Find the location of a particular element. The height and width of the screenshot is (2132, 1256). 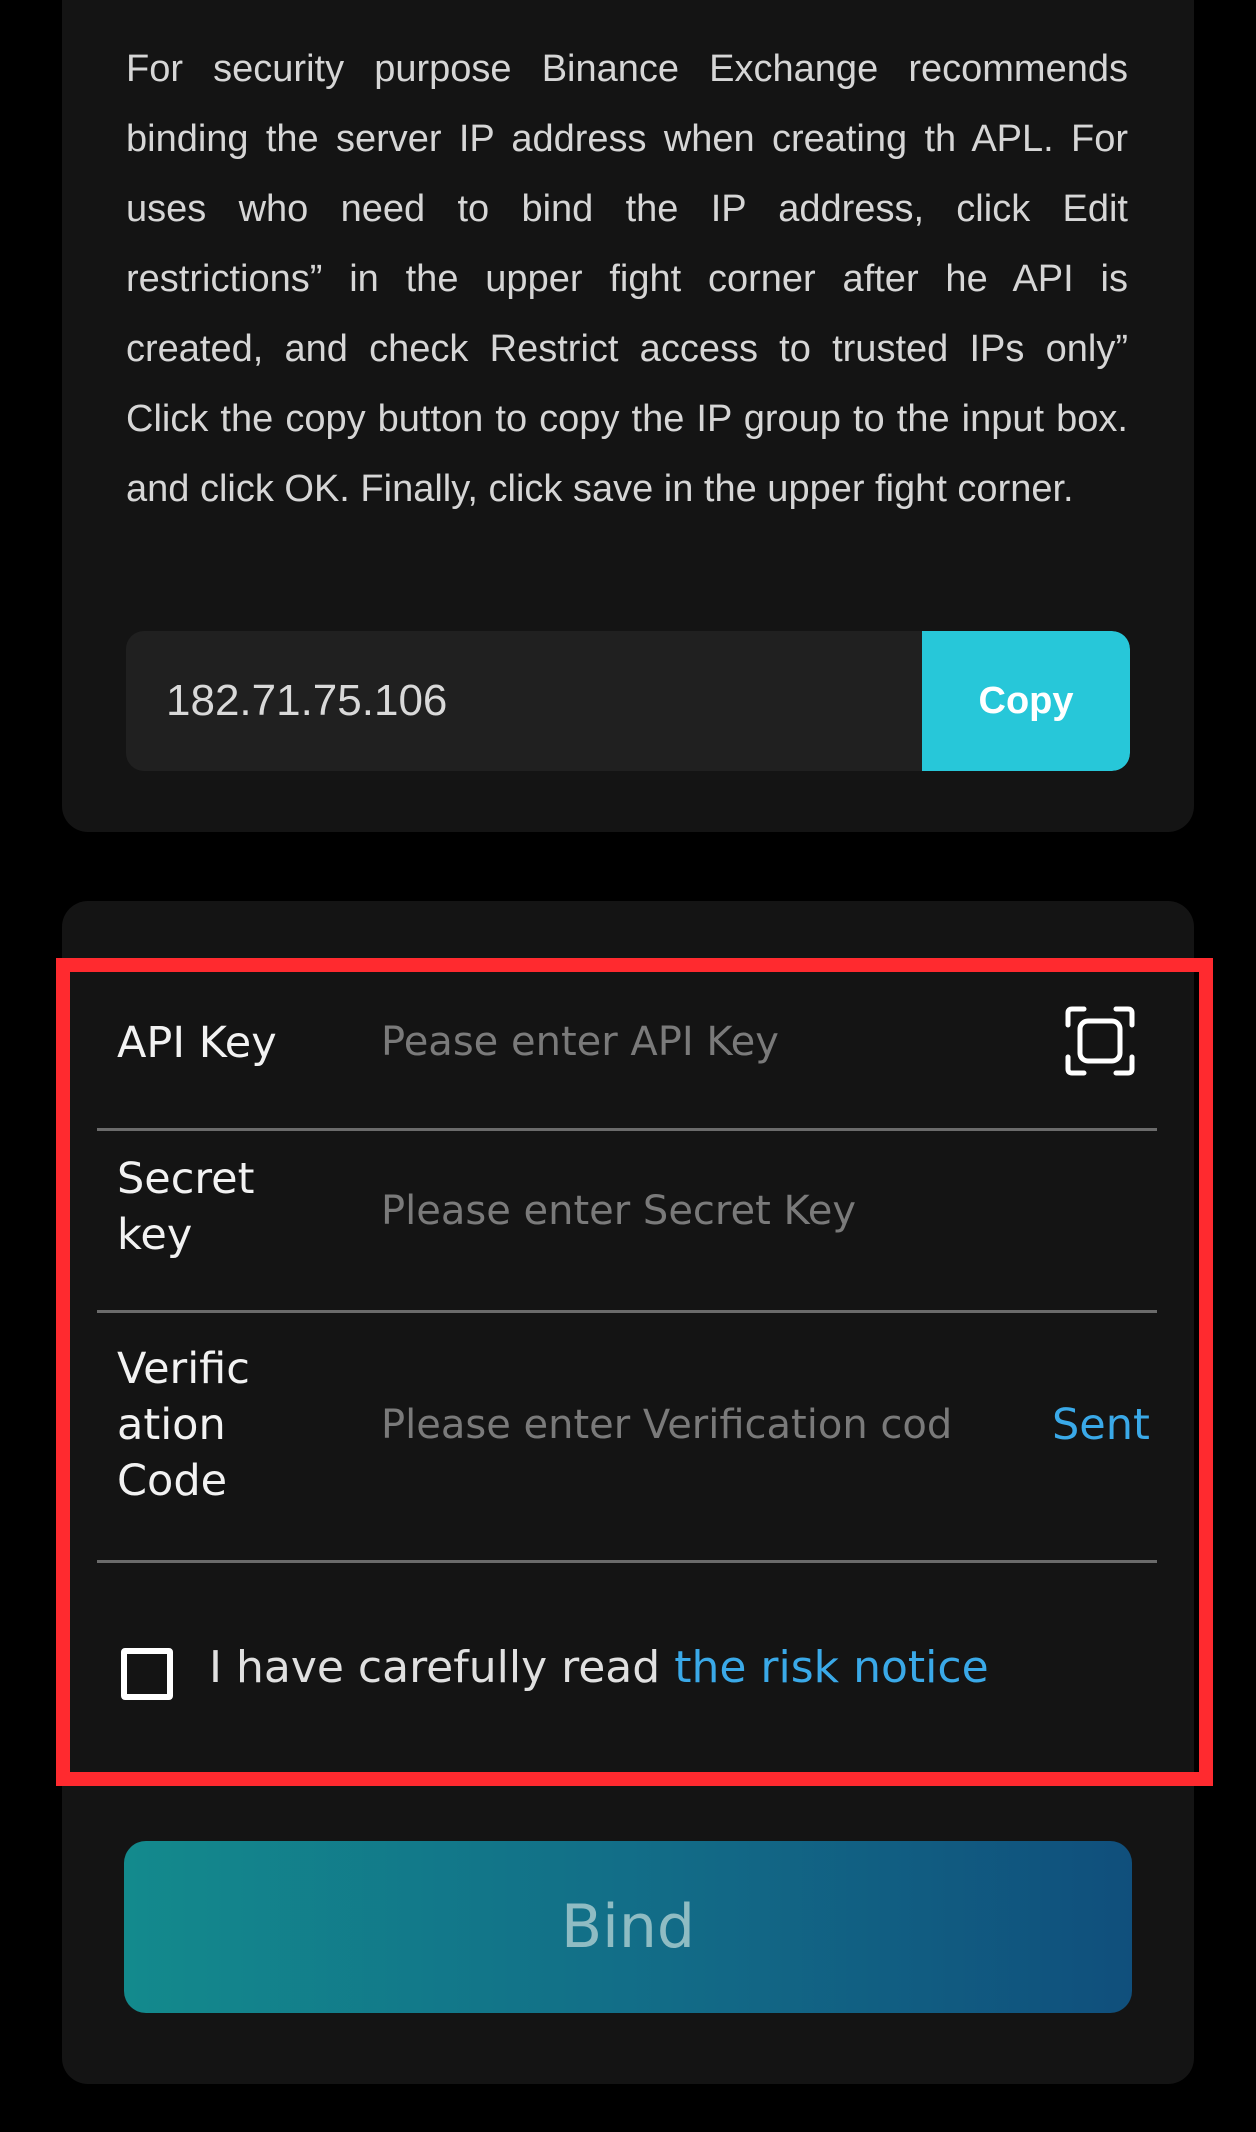

verification-code-input is located at coordinates (666, 1425).